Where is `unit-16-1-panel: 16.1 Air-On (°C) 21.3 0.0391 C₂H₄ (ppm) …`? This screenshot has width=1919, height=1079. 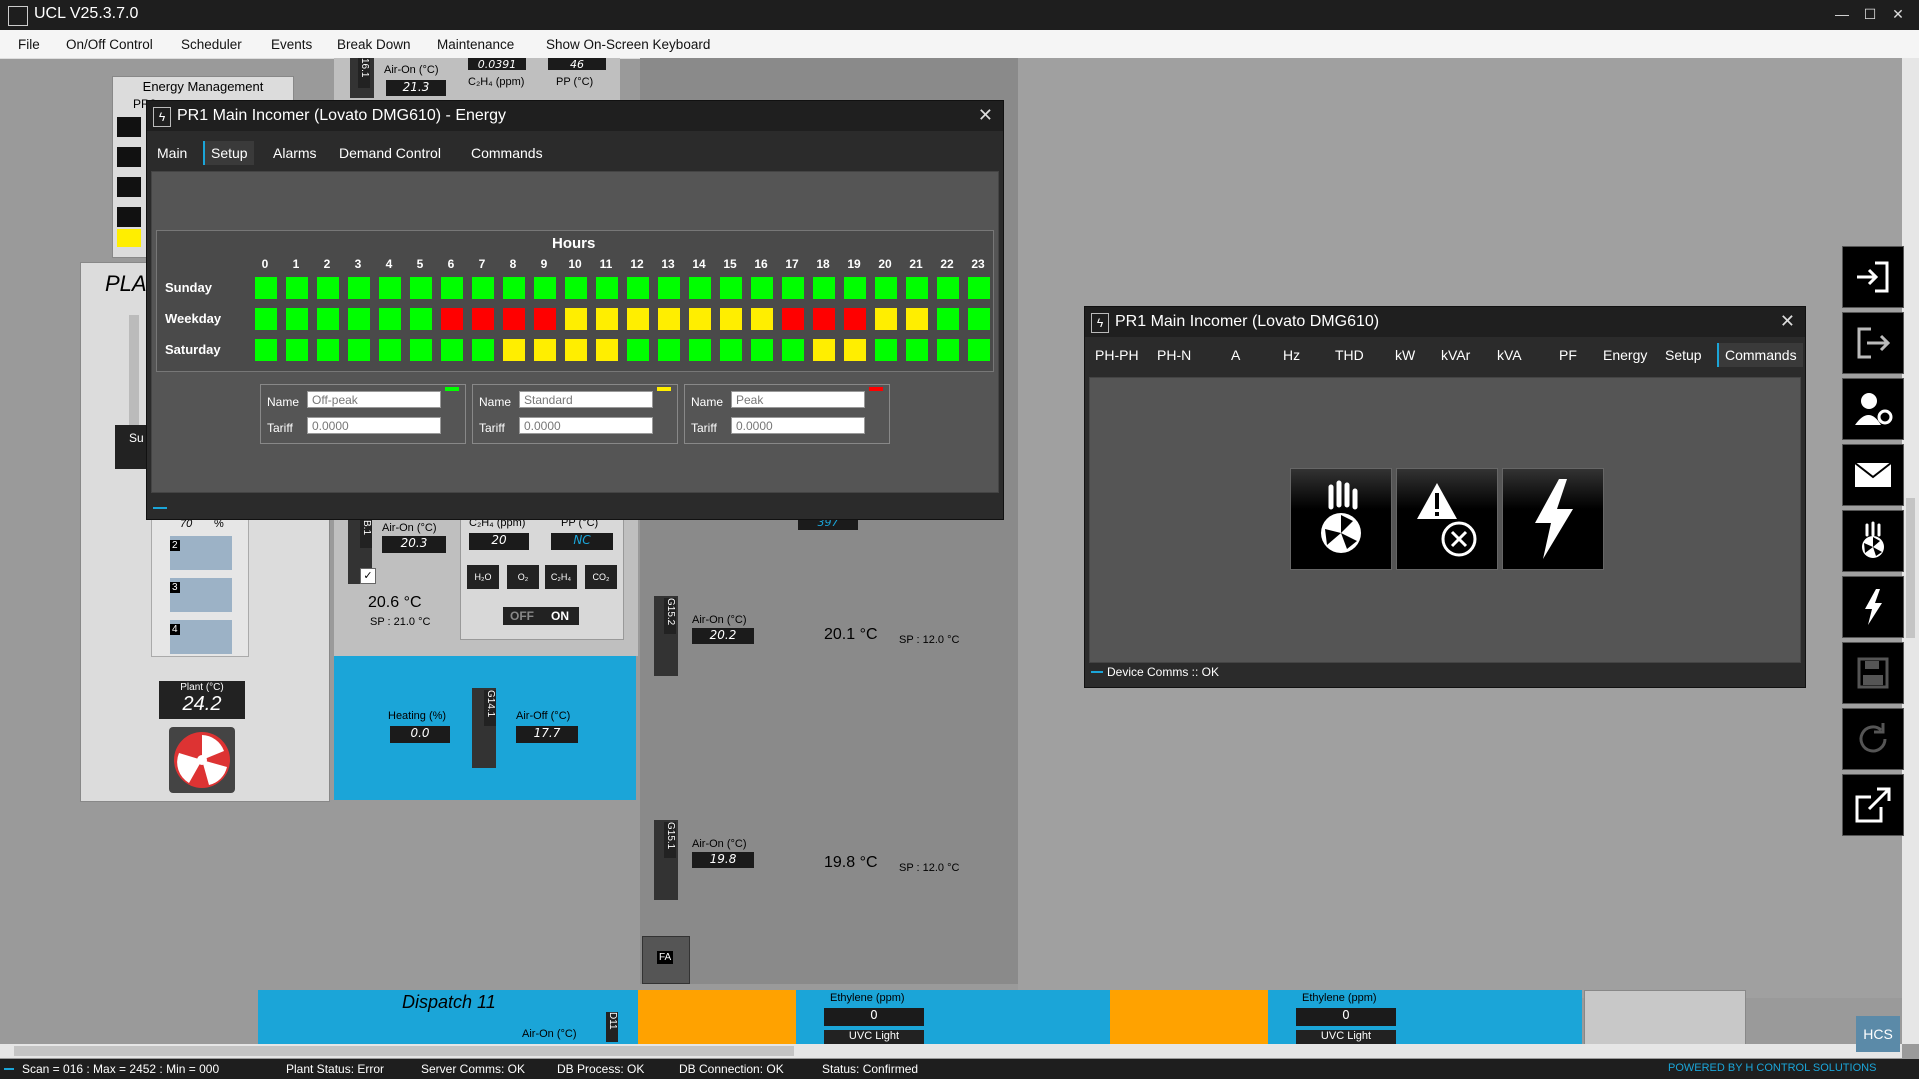 unit-16-1-panel: 16.1 Air-On (°C) 21.3 0.0391 C₂H₄ (ppm) … is located at coordinates (477, 80).